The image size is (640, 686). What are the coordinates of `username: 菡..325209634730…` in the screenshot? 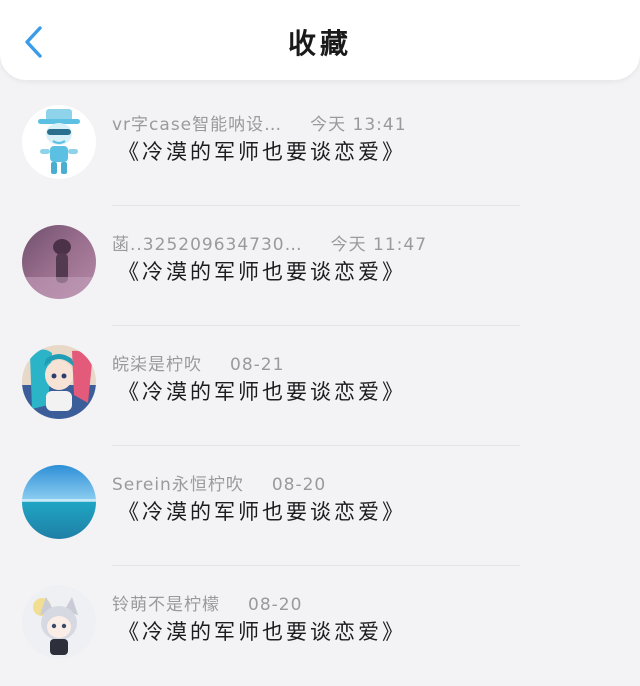 It's located at (207, 245).